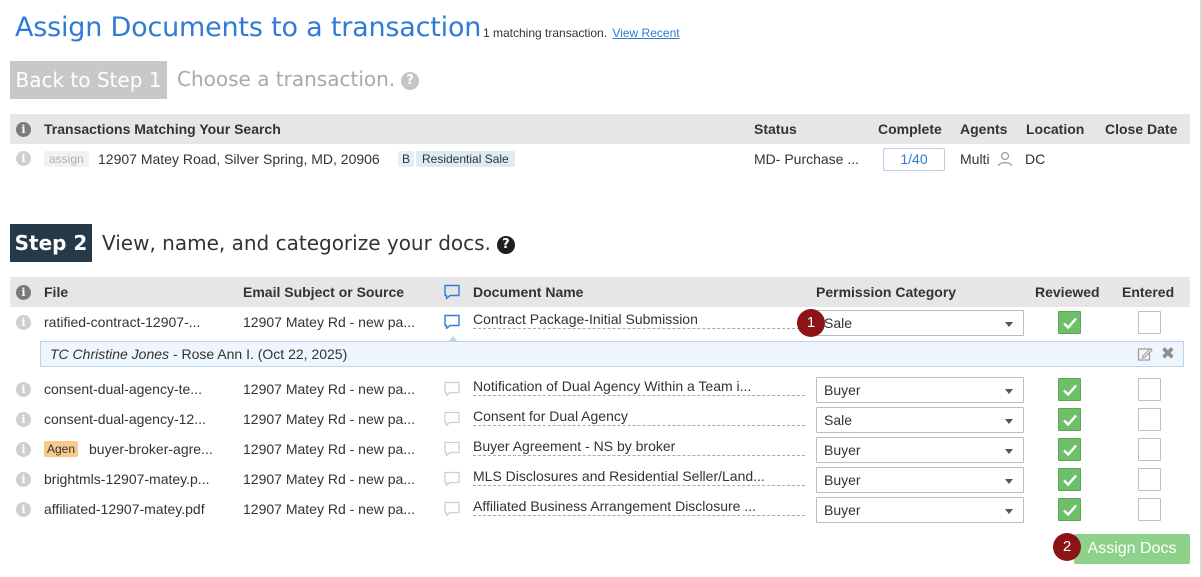  What do you see at coordinates (286, 79) in the screenshot?
I see `step1-instruction-text: Choose a transaction.` at bounding box center [286, 79].